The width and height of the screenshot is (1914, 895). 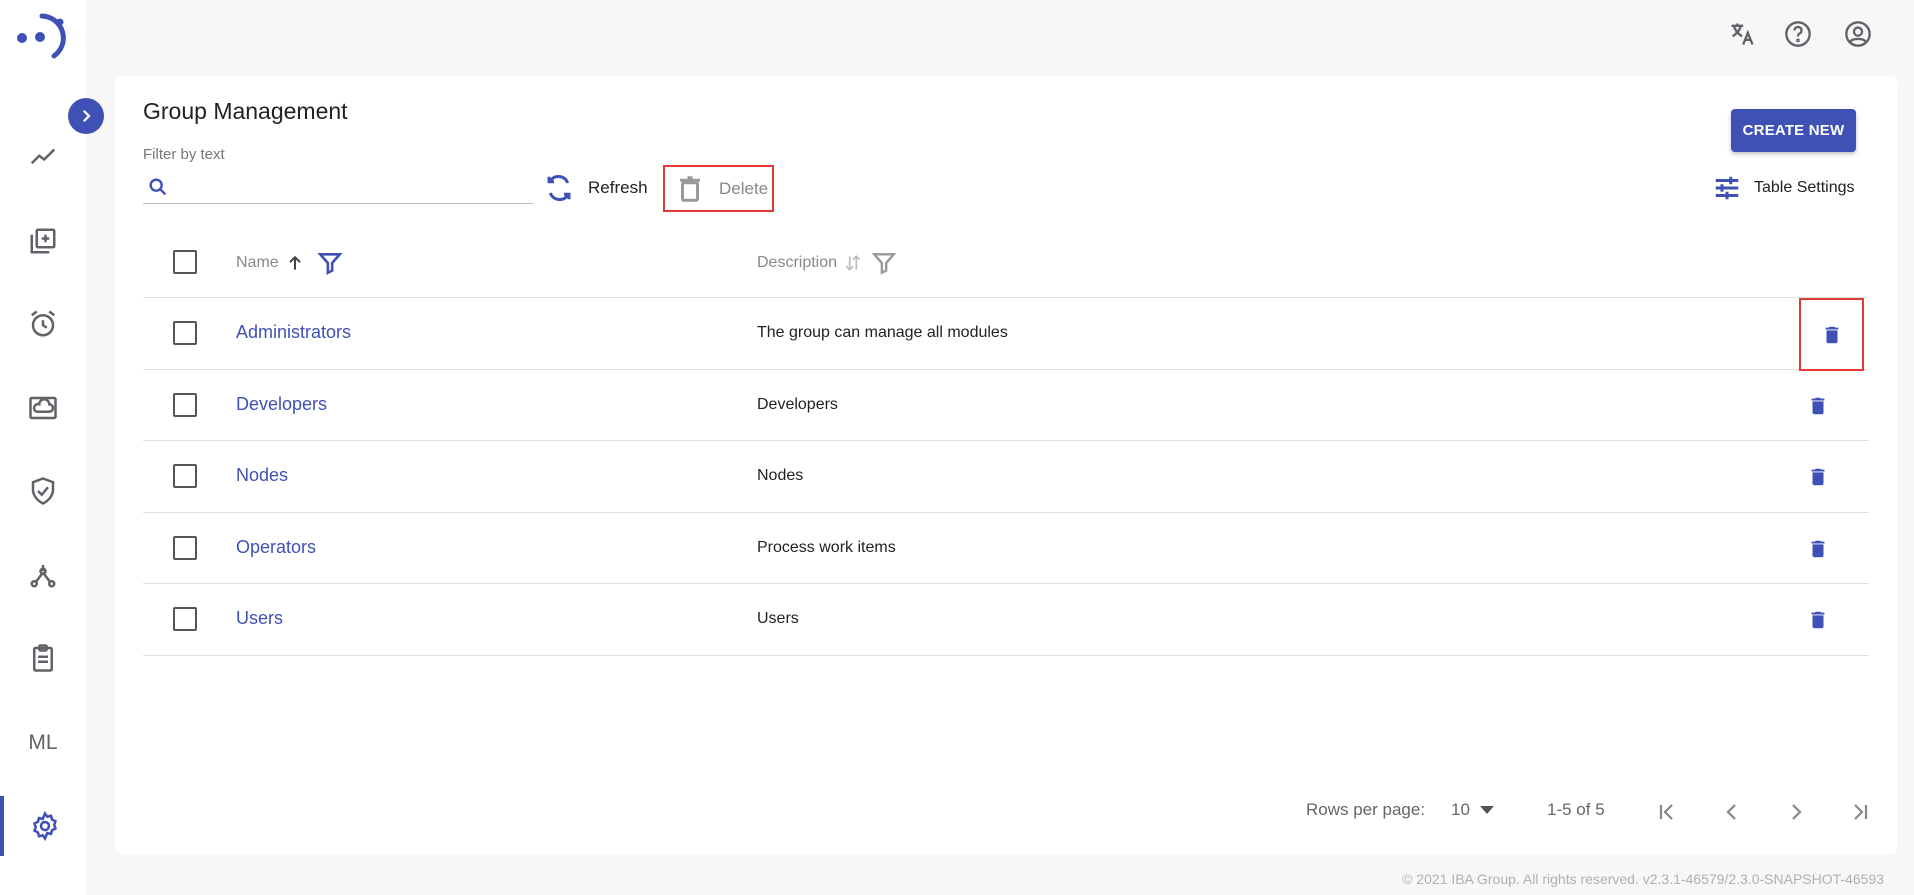 What do you see at coordinates (853, 263) in the screenshot?
I see `sort-icon` at bounding box center [853, 263].